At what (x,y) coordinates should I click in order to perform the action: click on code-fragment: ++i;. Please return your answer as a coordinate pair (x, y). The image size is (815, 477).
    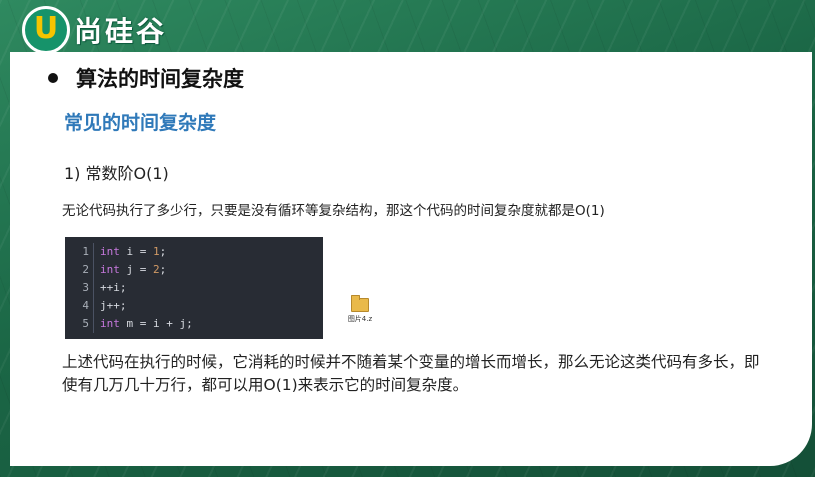
    Looking at the image, I should click on (113, 287).